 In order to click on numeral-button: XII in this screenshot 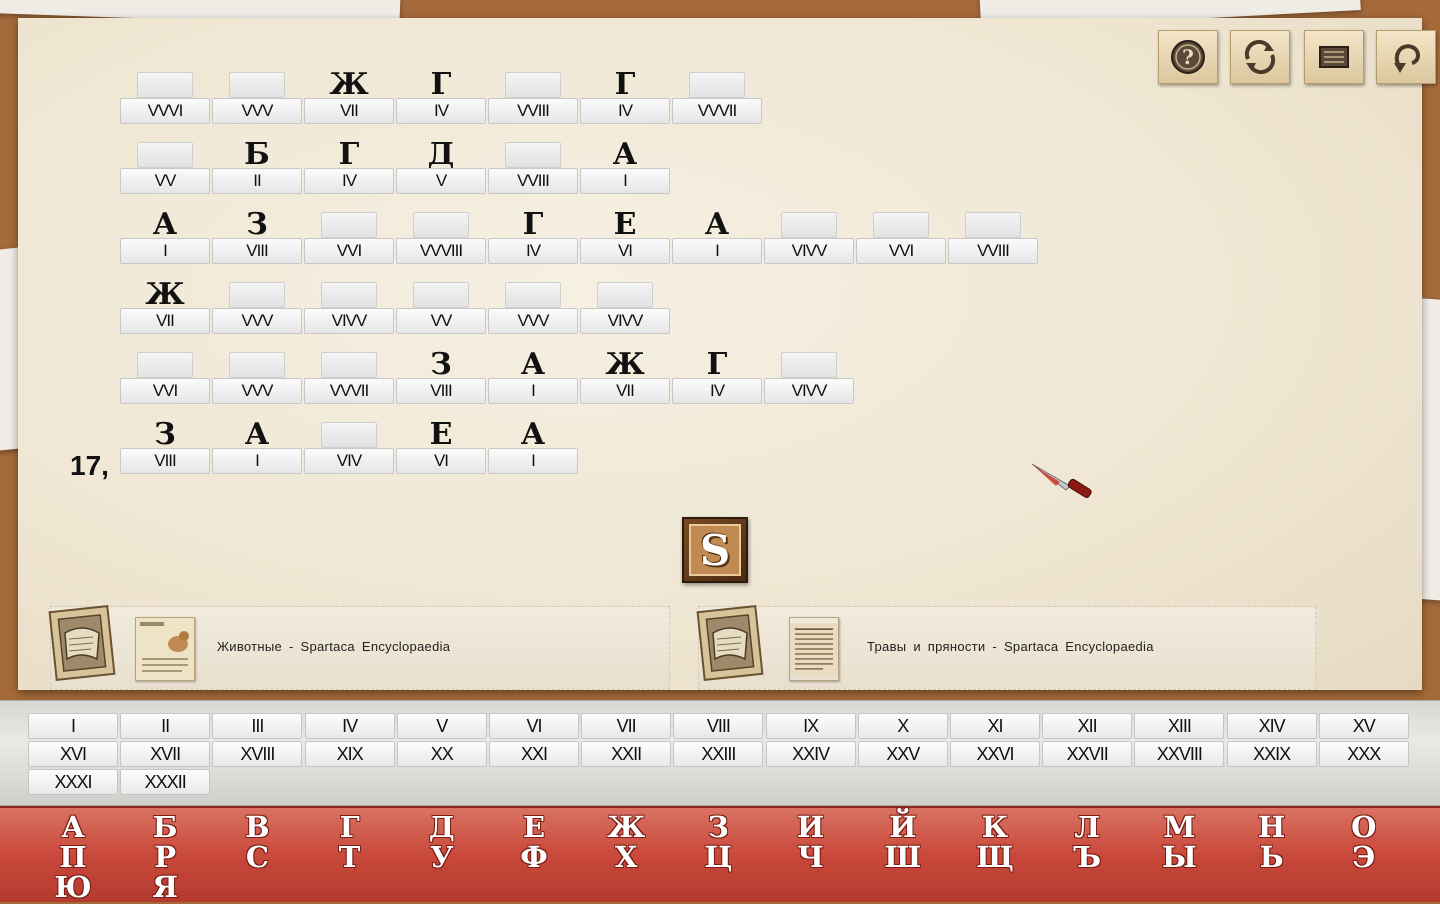, I will do `click(1087, 726)`.